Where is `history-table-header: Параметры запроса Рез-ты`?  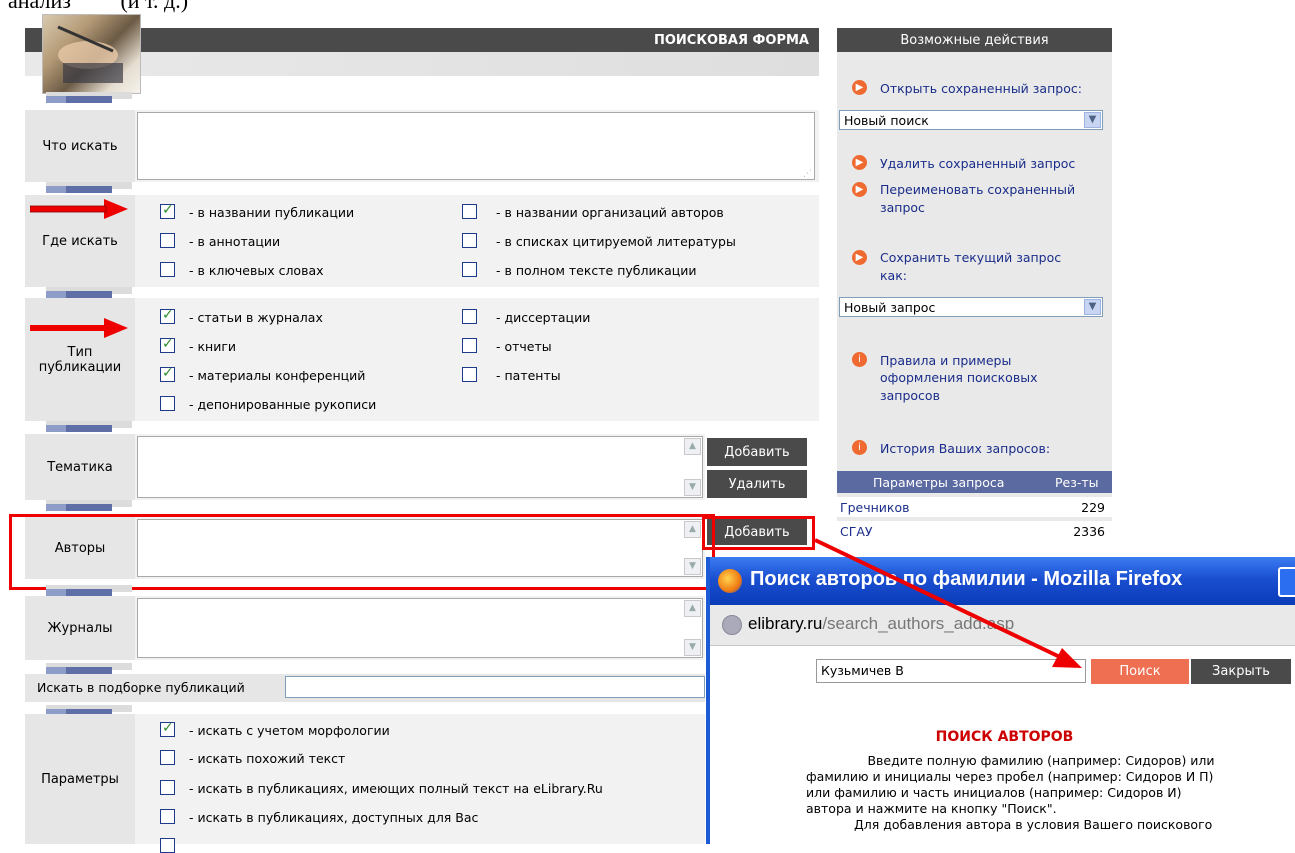 history-table-header: Параметры запроса Рез-ты is located at coordinates (974, 482).